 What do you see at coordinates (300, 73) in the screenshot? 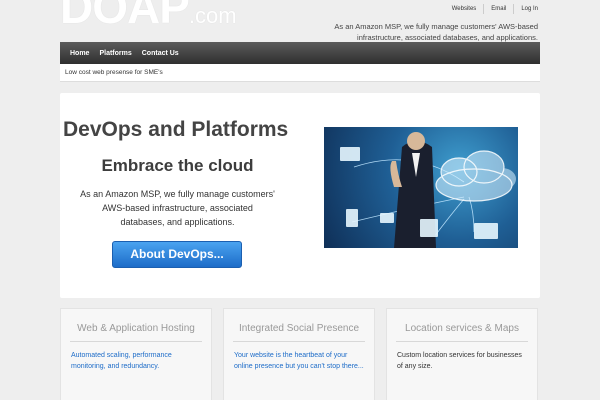
I see `subbar-text: Low cost web presense for SME's` at bounding box center [300, 73].